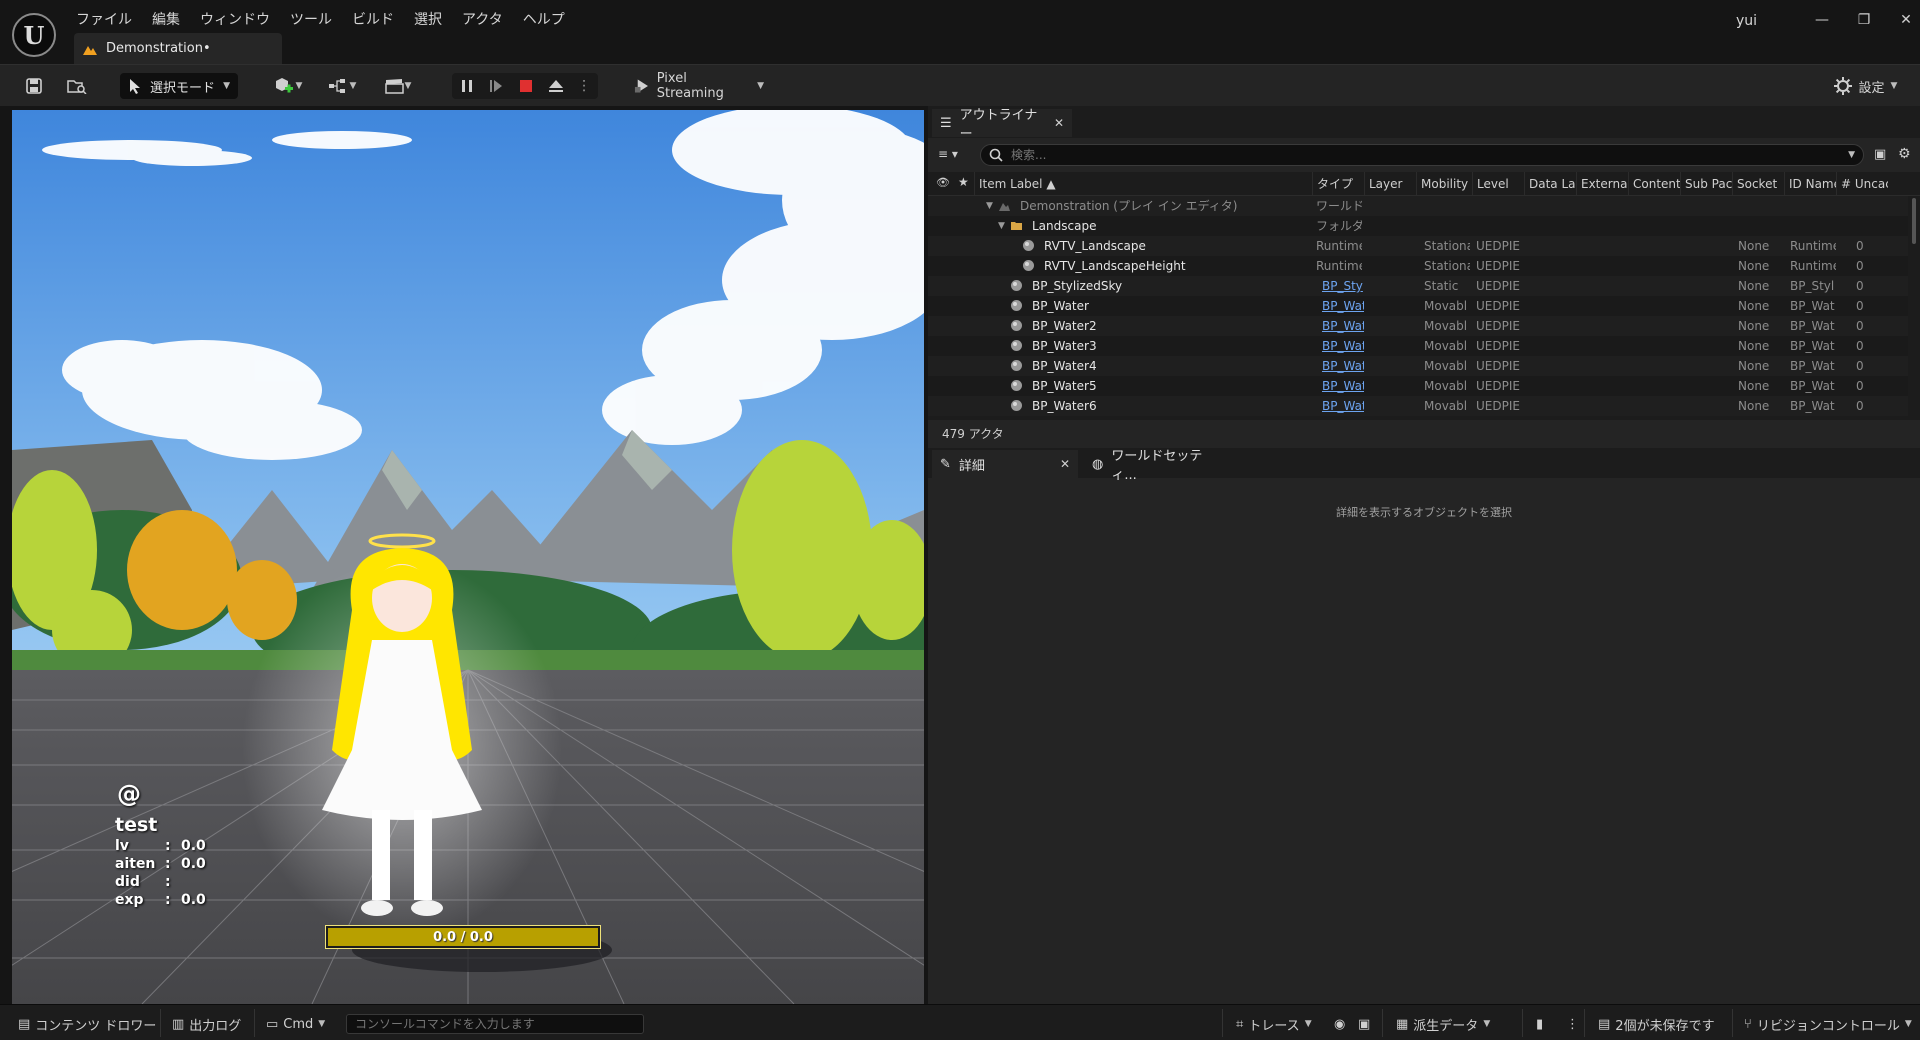 The image size is (1920, 1040). I want to click on document-tab: Demonstration•, so click(178, 48).